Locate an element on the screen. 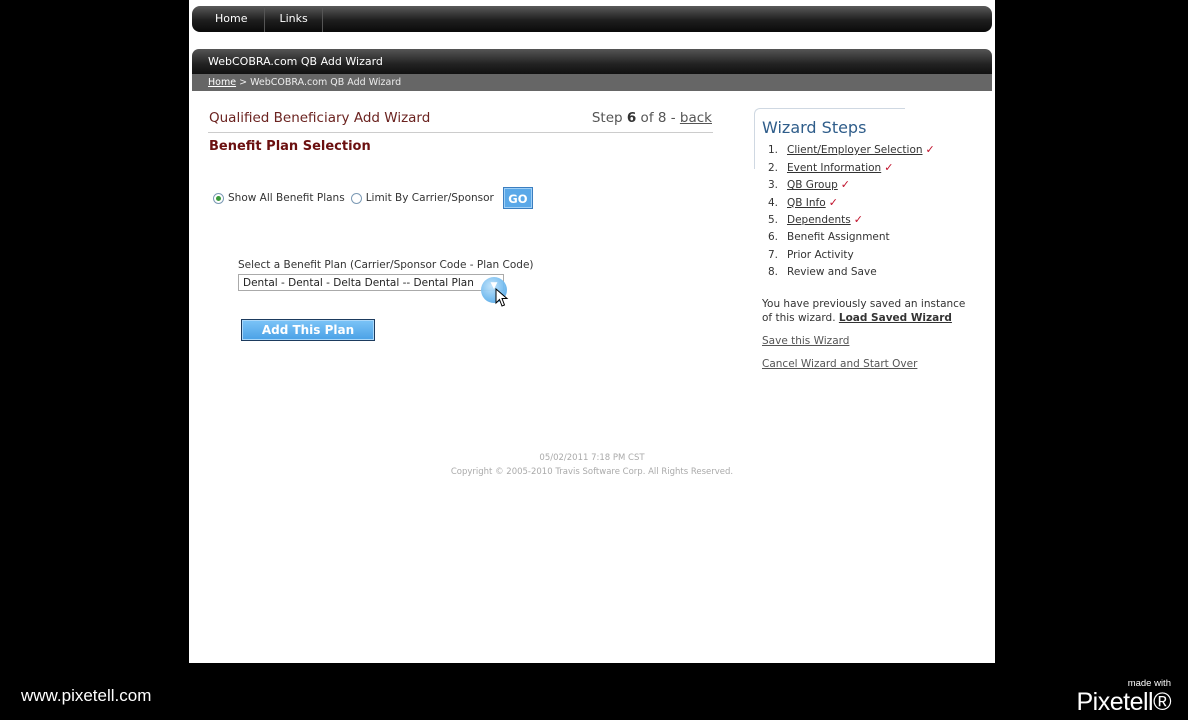  step-item: 1. Client/Employer Selection ✓ is located at coordinates (851, 149).